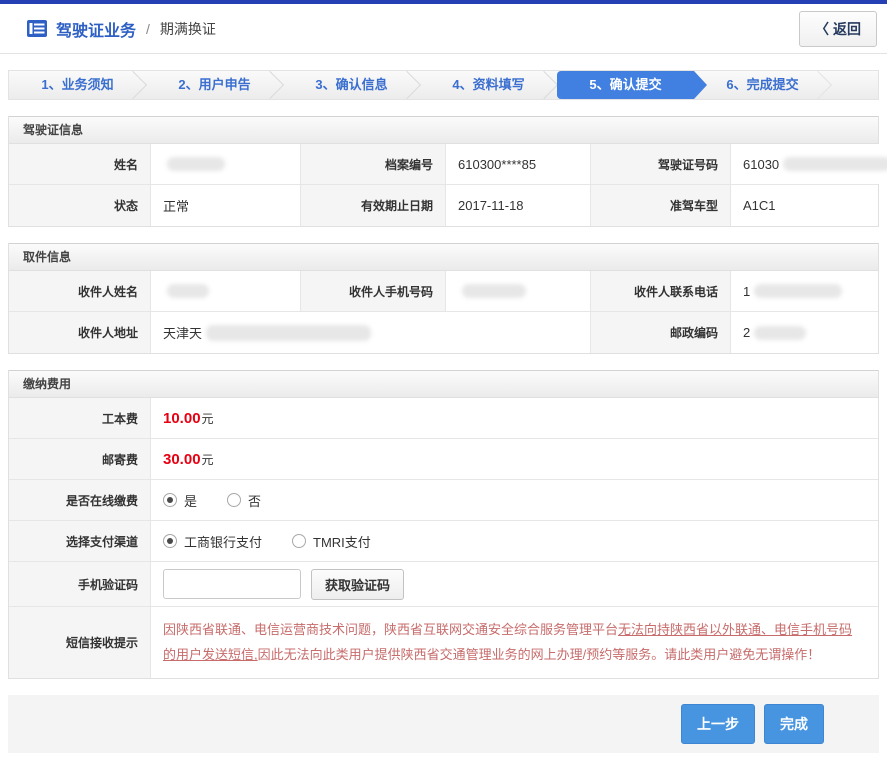  I want to click on finish-button: 完成, so click(794, 723).